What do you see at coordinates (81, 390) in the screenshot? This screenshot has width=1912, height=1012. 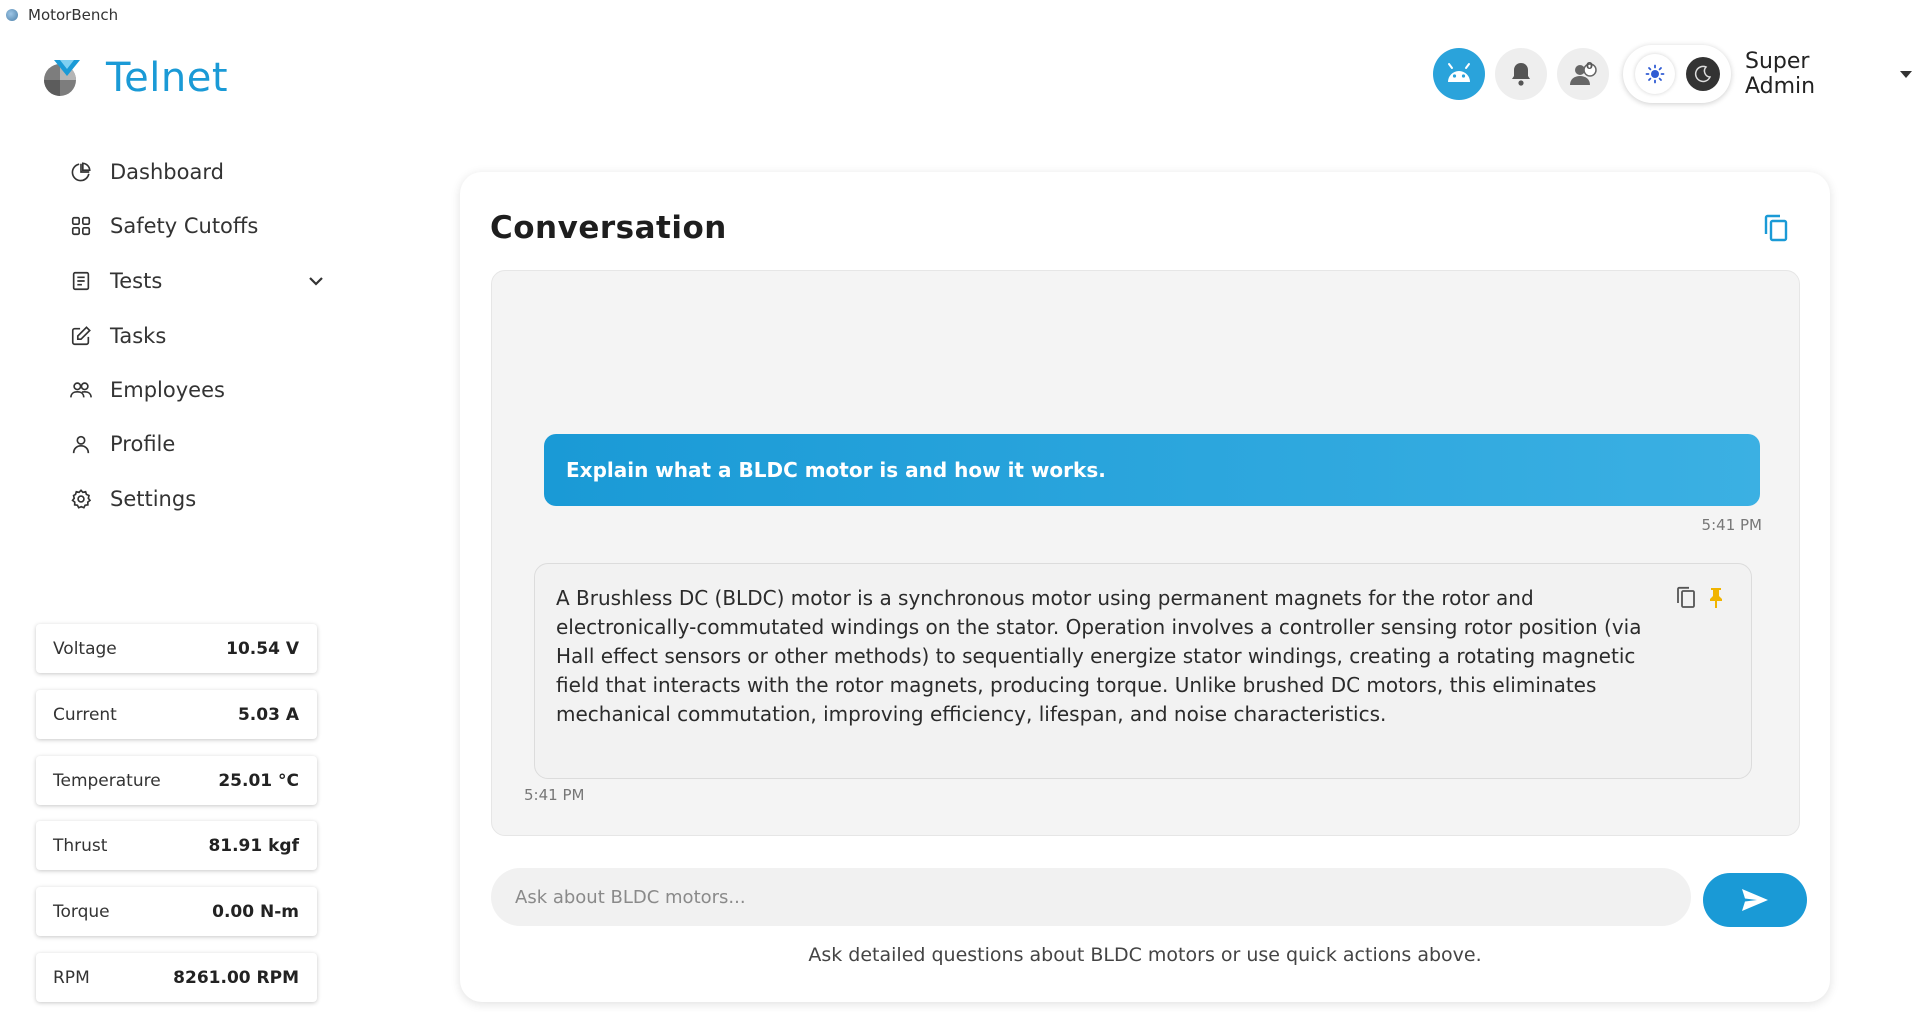 I see `users-icon` at bounding box center [81, 390].